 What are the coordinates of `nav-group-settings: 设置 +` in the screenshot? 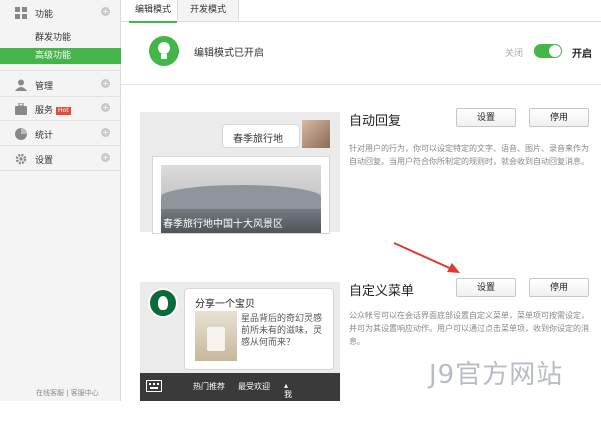 It's located at (60, 159).